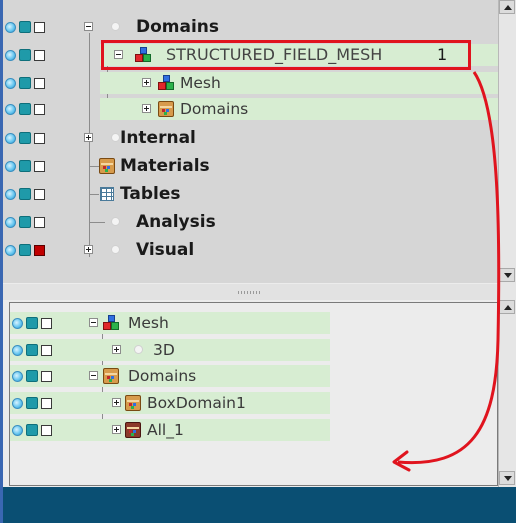  I want to click on tree-label: Materials, so click(165, 166).